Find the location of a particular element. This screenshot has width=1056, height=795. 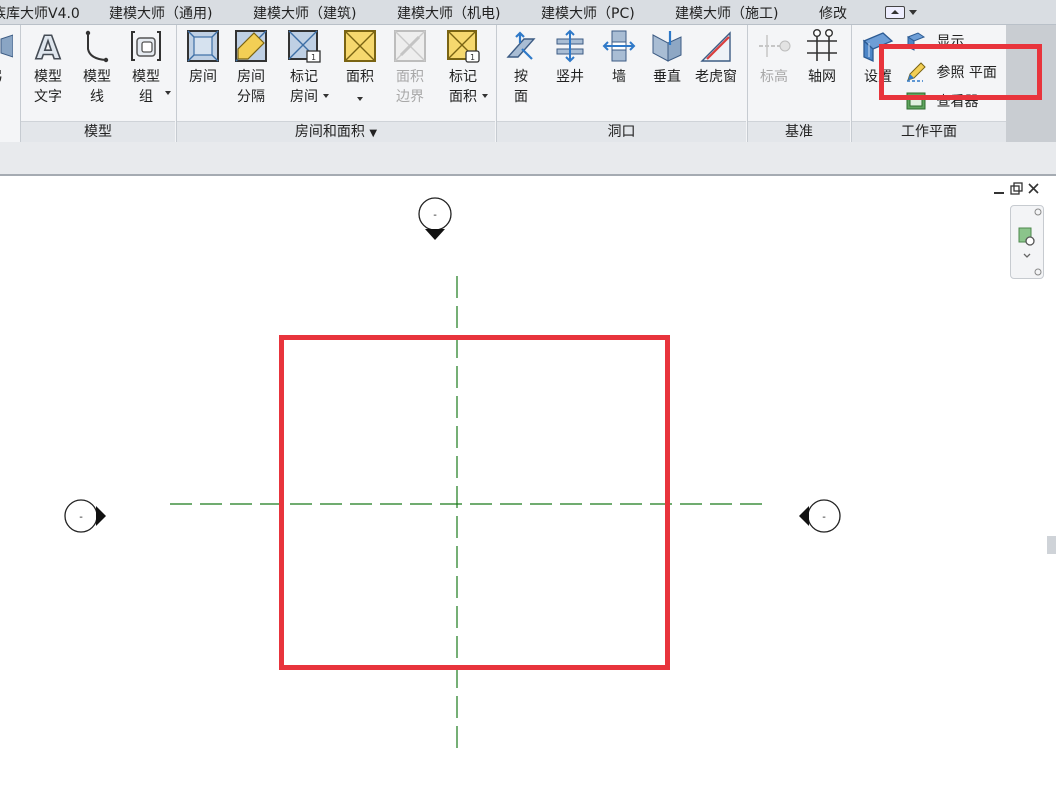

scrollbar-thumb is located at coordinates (1051, 545).